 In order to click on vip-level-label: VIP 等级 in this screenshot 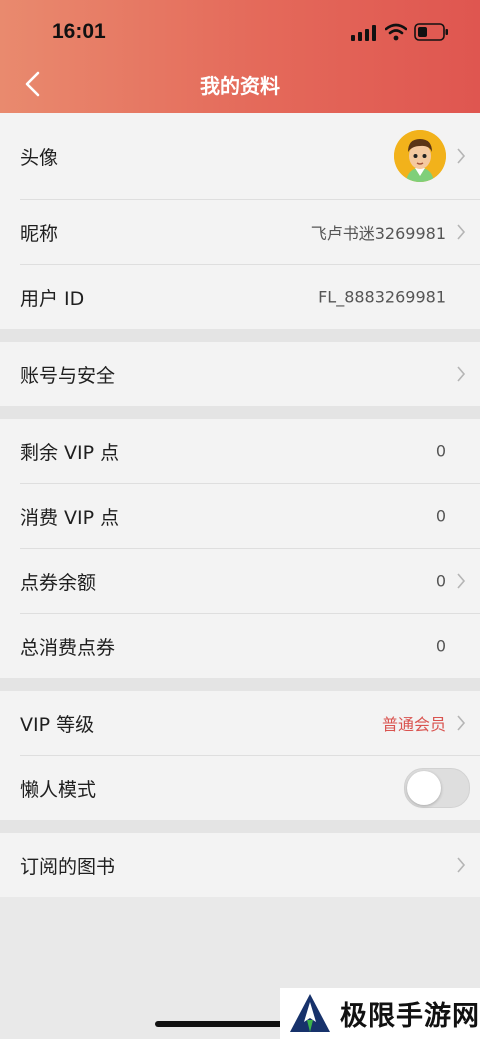, I will do `click(57, 724)`.